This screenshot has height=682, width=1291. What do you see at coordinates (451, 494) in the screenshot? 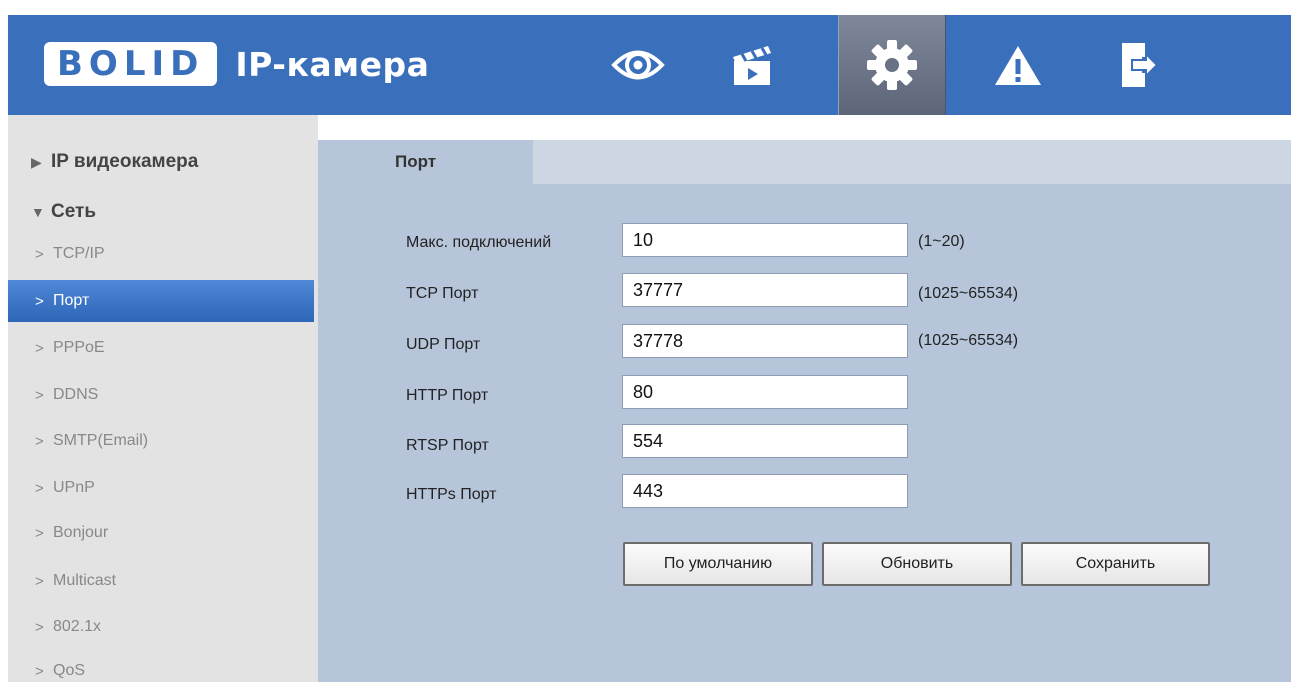
I see `https-port-label: HTTPs Порт` at bounding box center [451, 494].